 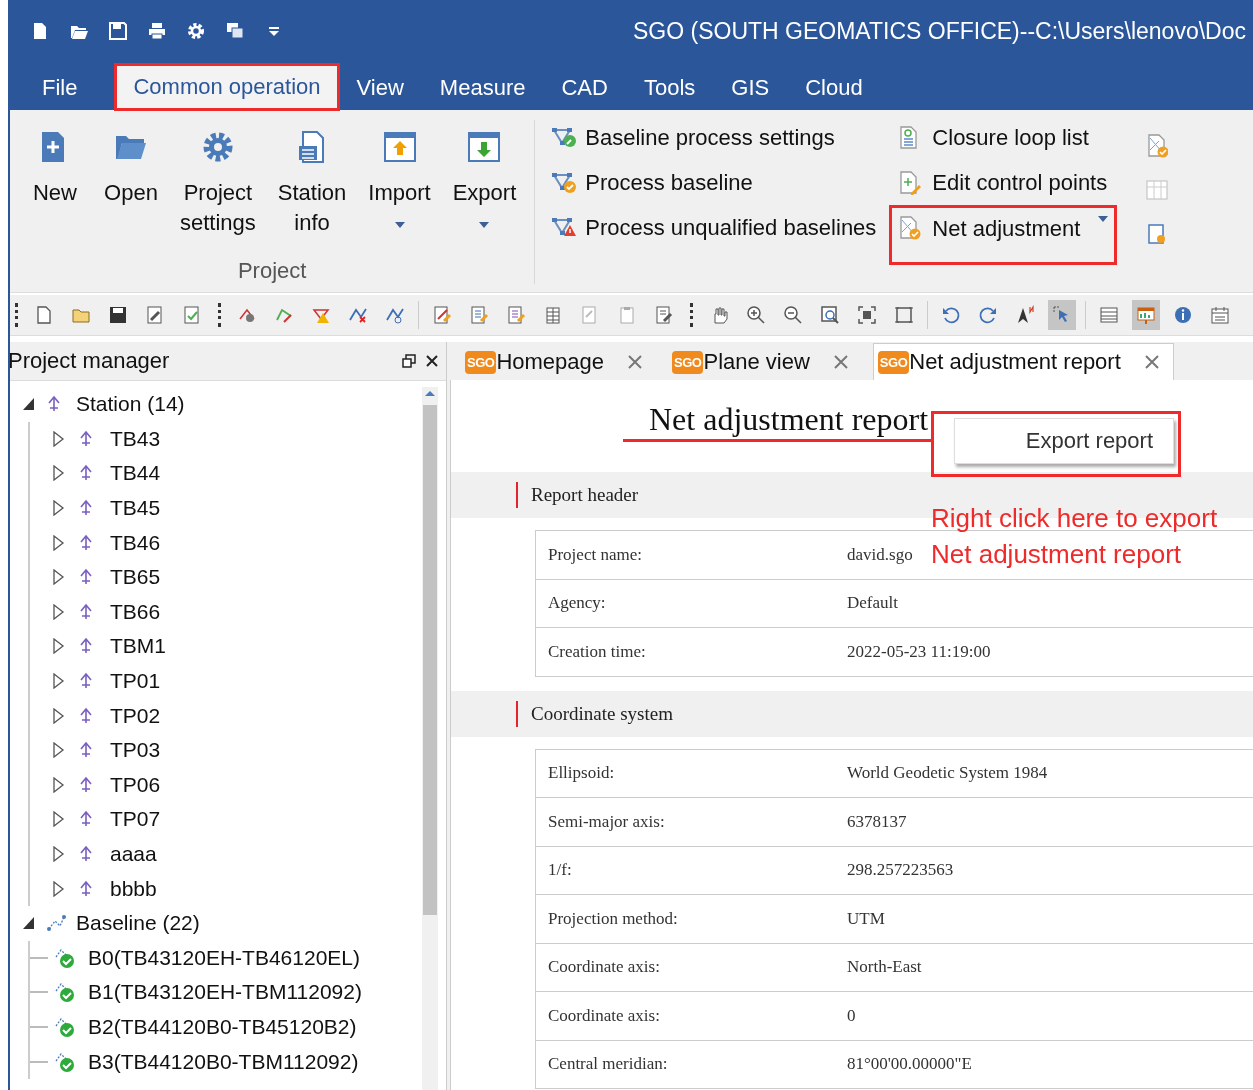 What do you see at coordinates (118, 31) in the screenshot?
I see `save-icon` at bounding box center [118, 31].